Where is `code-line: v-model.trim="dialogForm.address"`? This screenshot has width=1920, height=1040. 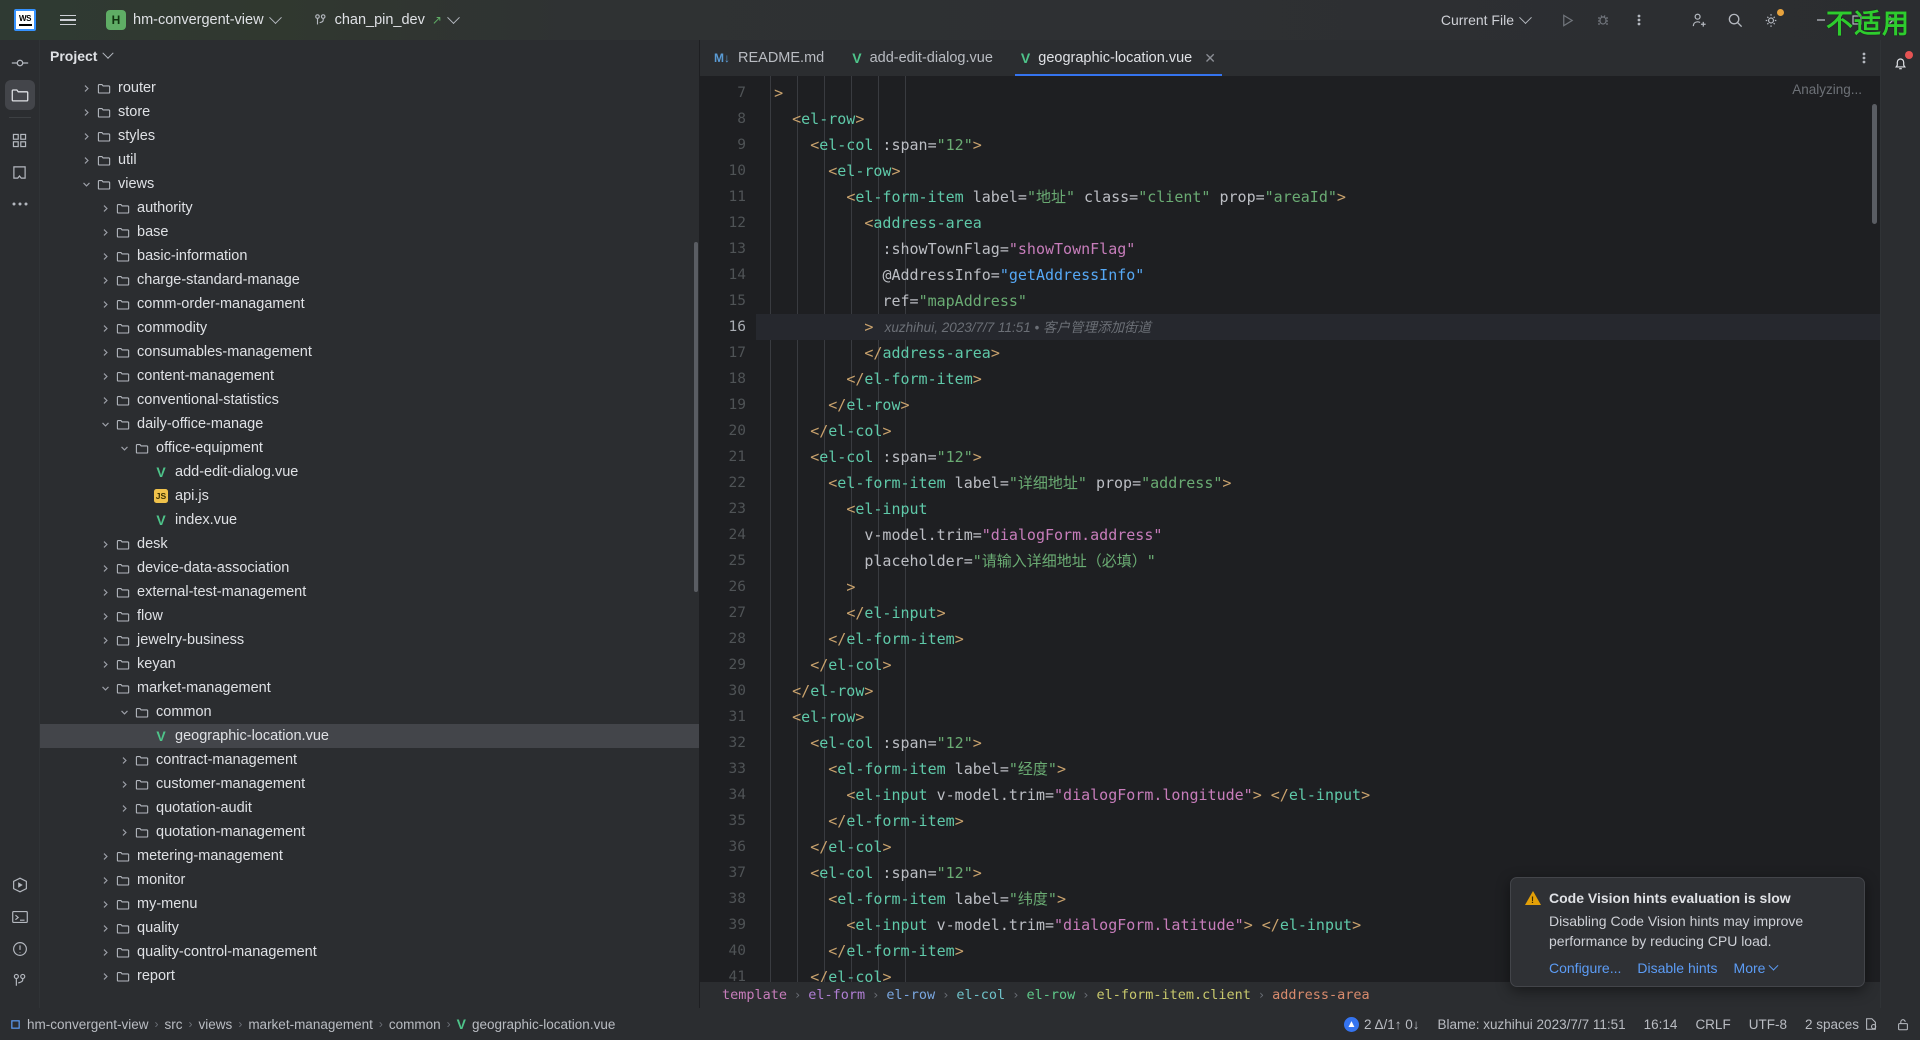 code-line: v-model.trim="dialogForm.address" is located at coordinates (1318, 535).